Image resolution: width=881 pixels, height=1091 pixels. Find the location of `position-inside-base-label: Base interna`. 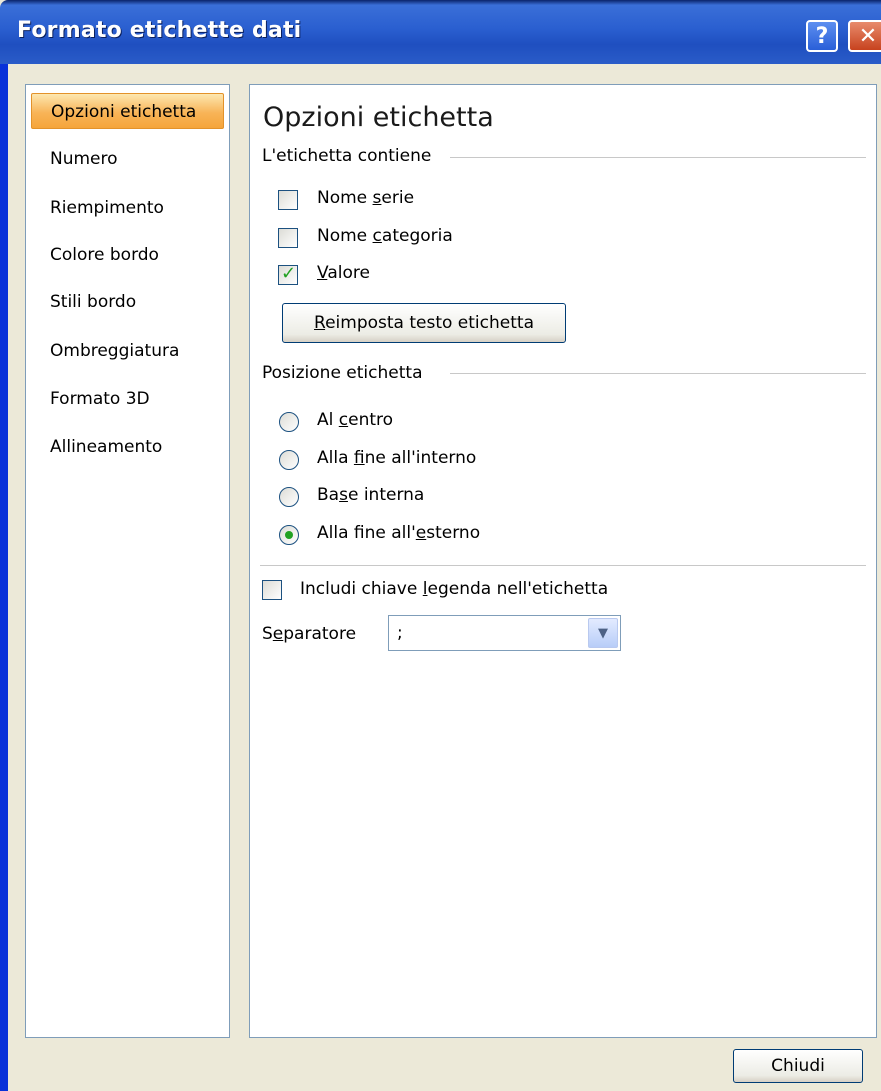

position-inside-base-label: Base interna is located at coordinates (370, 495).